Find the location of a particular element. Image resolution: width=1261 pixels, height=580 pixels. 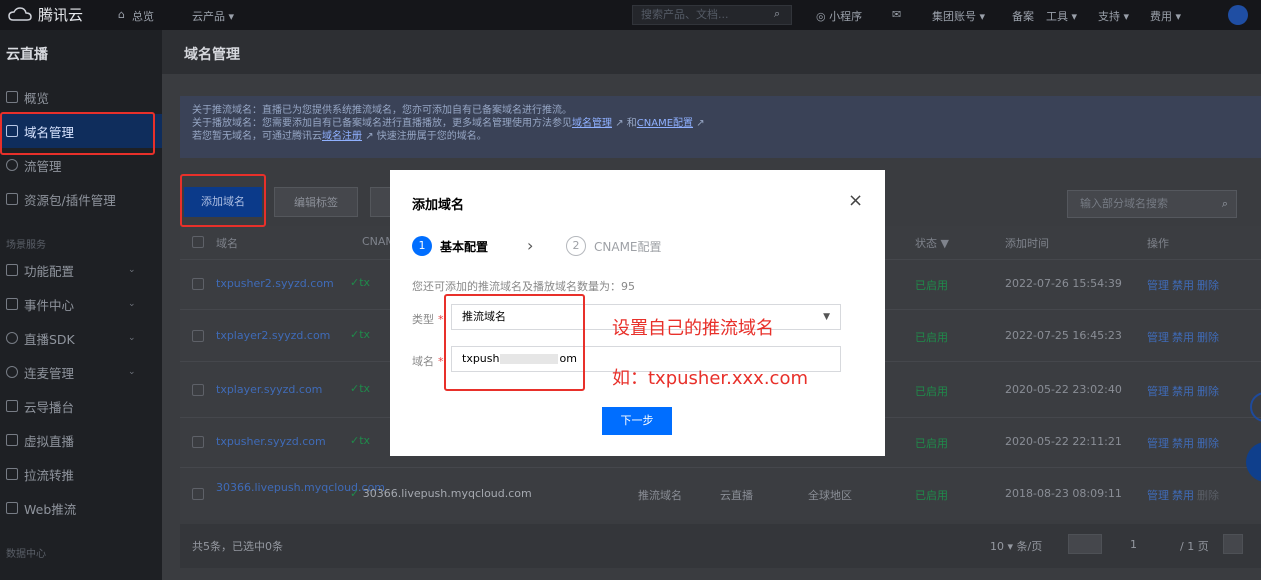

page-size-unit: 条/页 is located at coordinates (1029, 546).